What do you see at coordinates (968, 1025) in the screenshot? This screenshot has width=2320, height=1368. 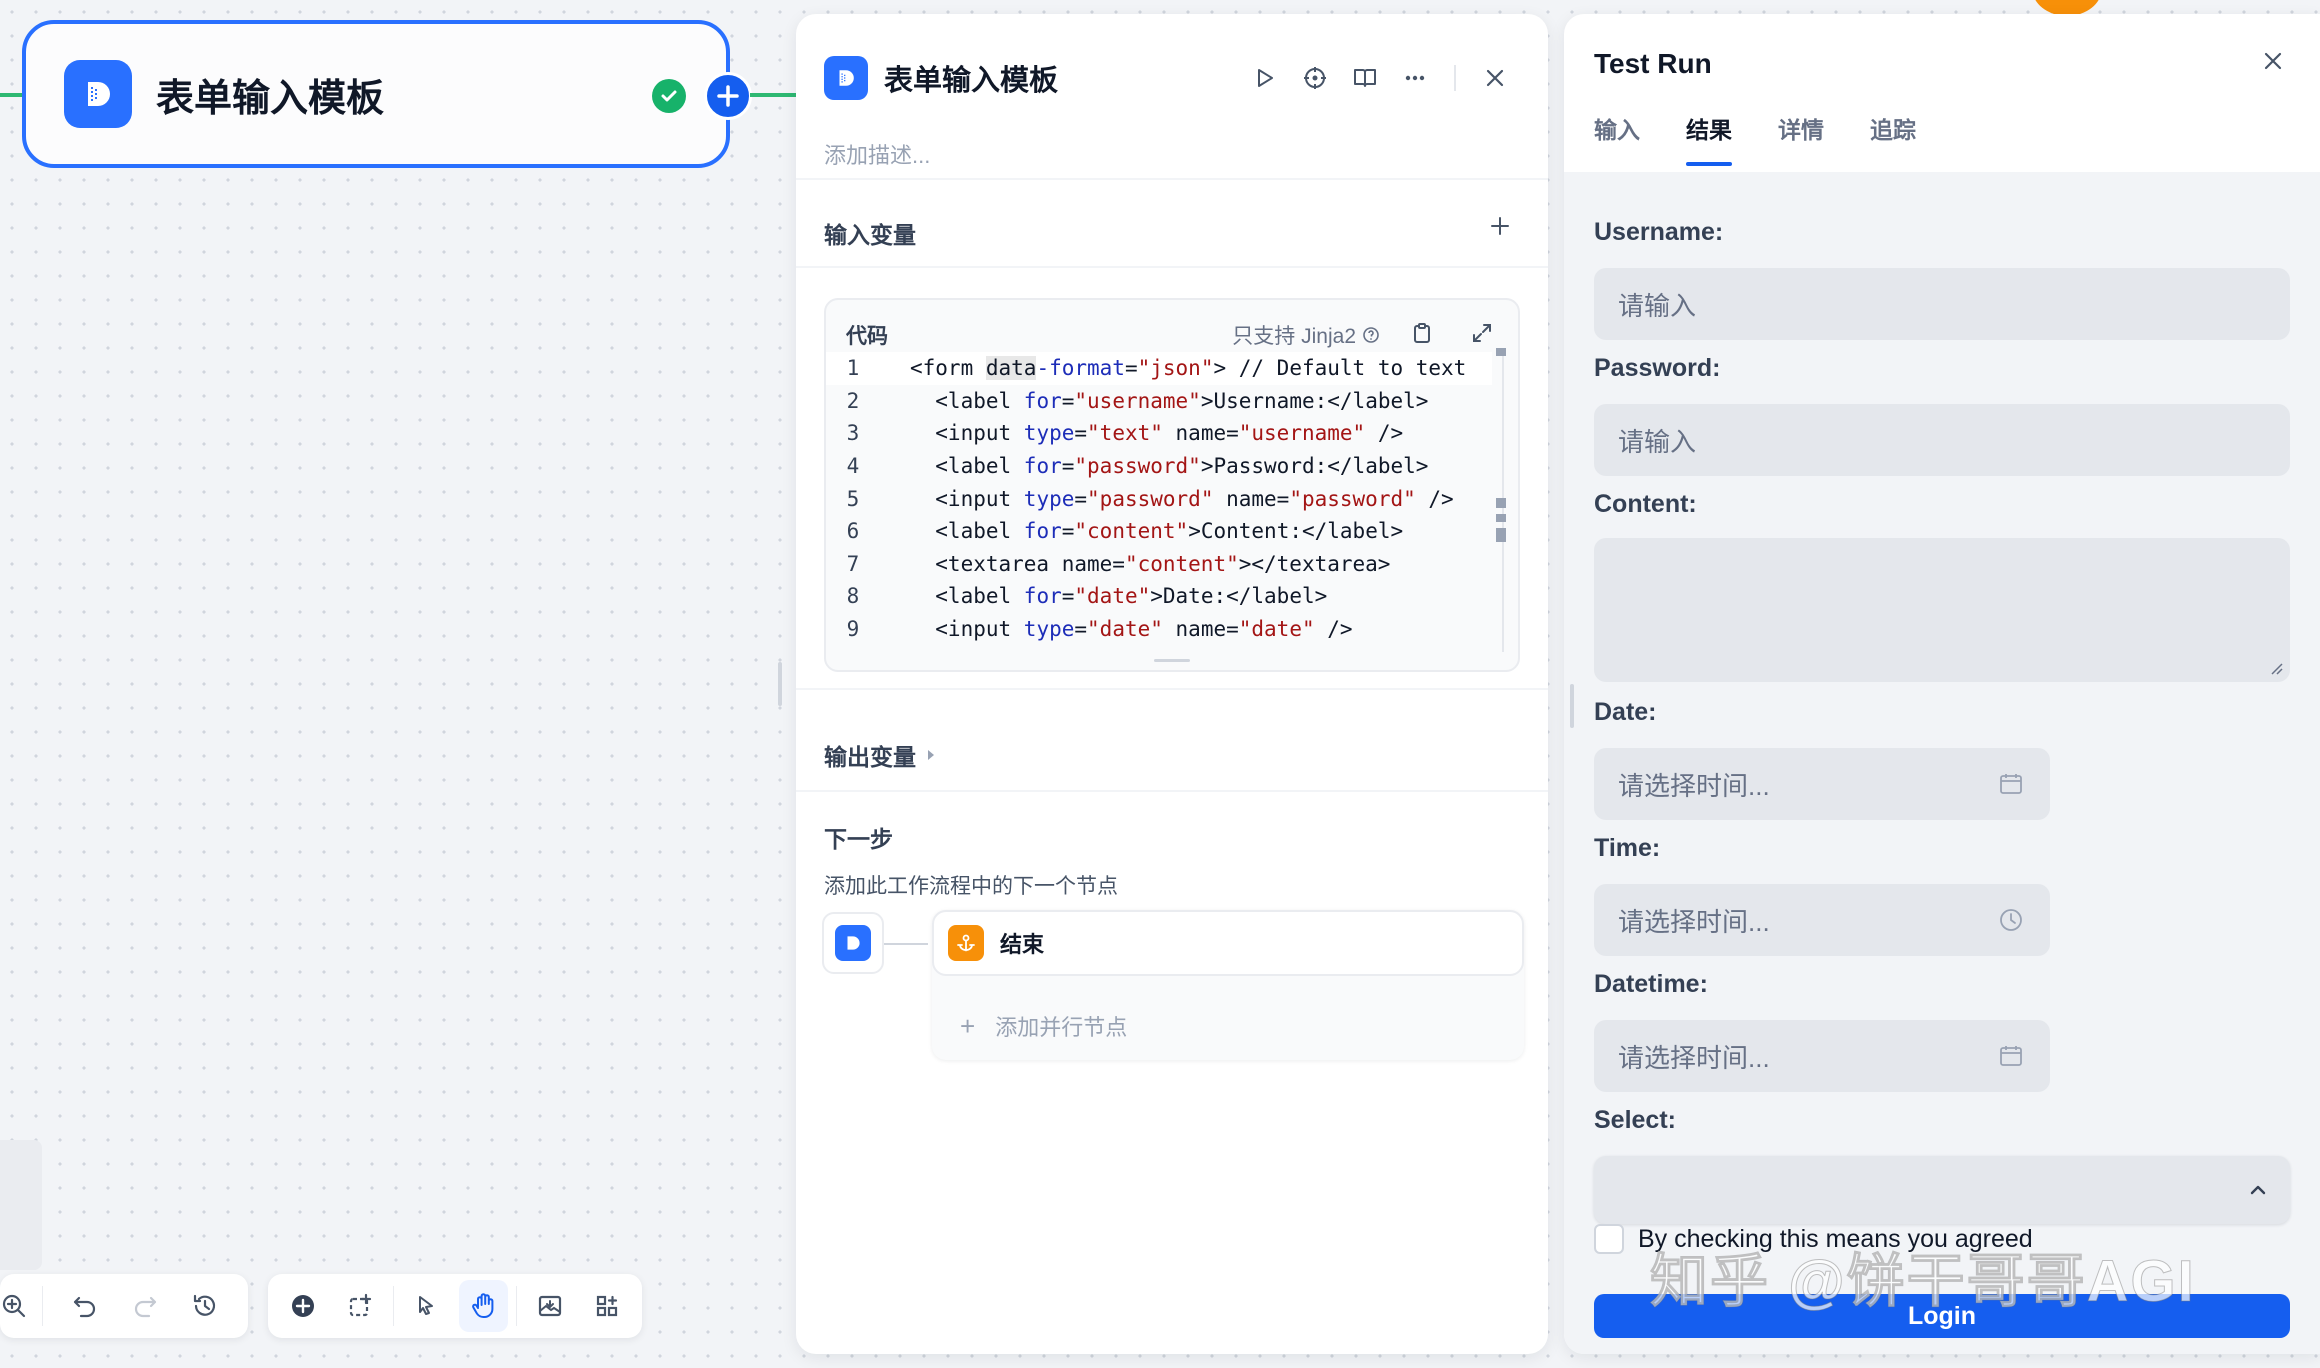 I see `plus-icon: +` at bounding box center [968, 1025].